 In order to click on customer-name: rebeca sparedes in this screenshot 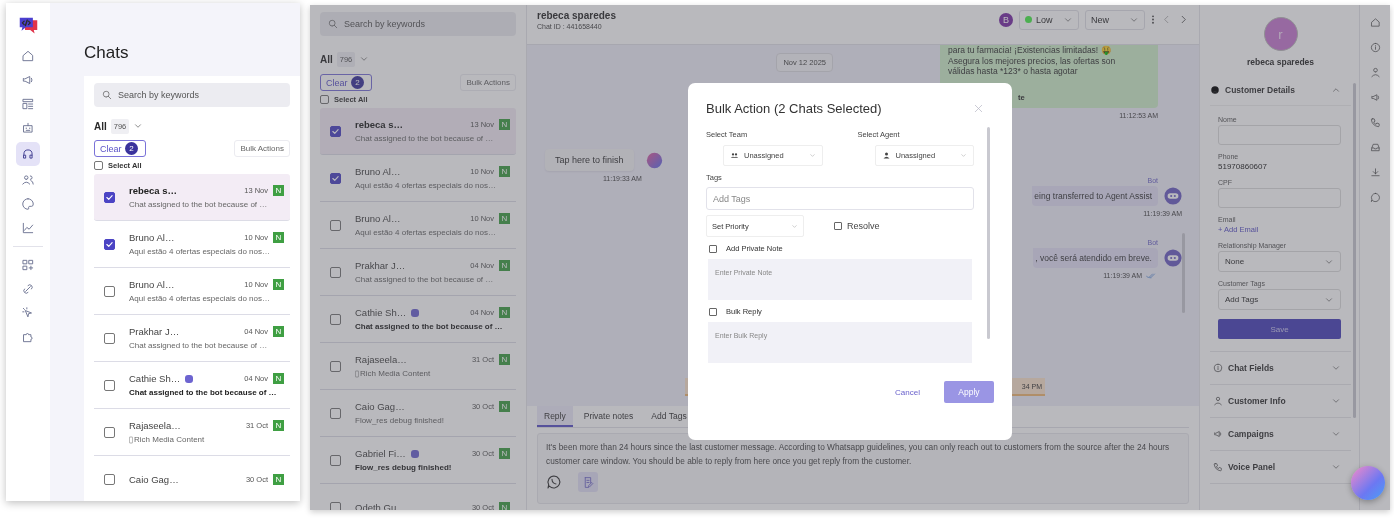, I will do `click(1280, 62)`.